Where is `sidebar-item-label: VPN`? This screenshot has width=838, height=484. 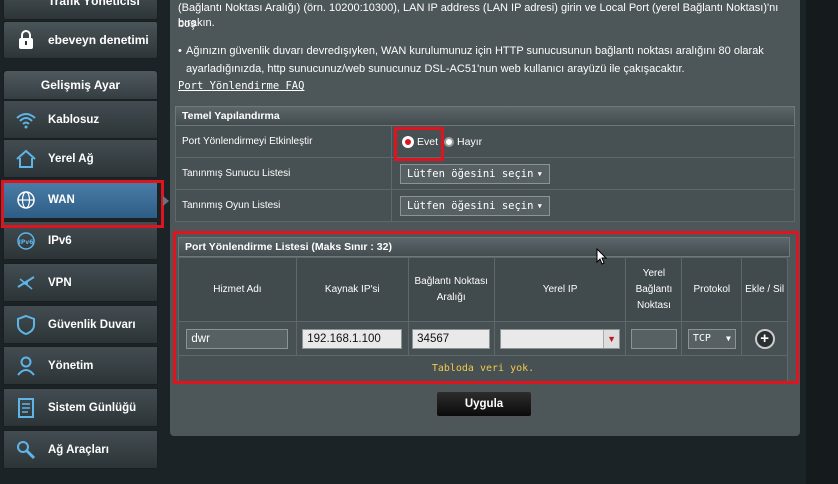 sidebar-item-label: VPN is located at coordinates (60, 282).